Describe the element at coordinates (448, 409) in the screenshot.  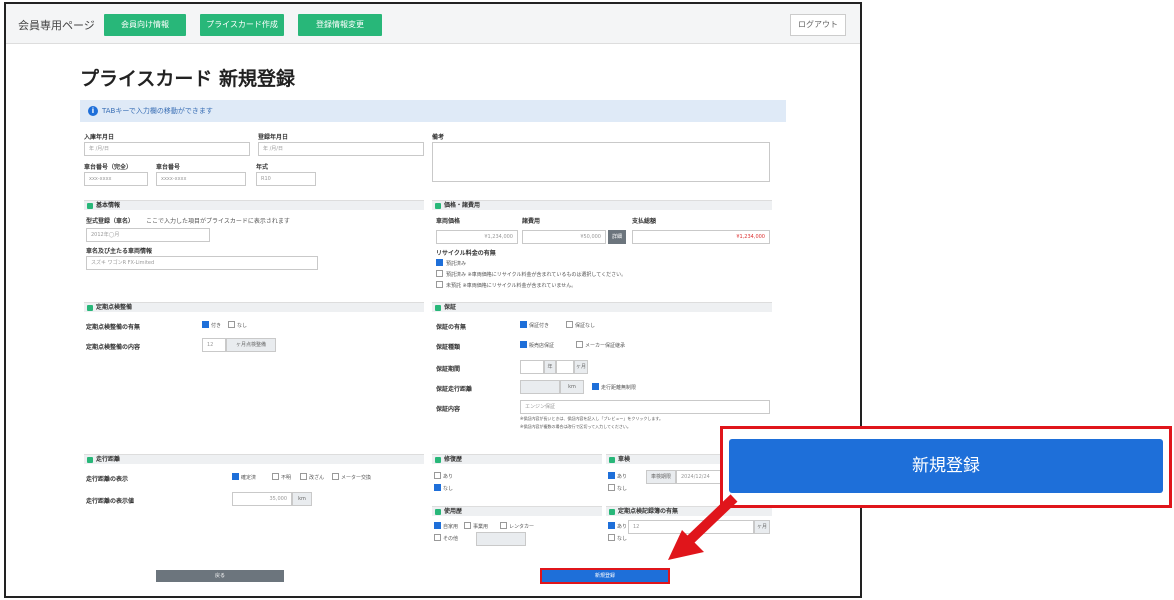
I see `warranty-detail-label: 保証内容` at that location.